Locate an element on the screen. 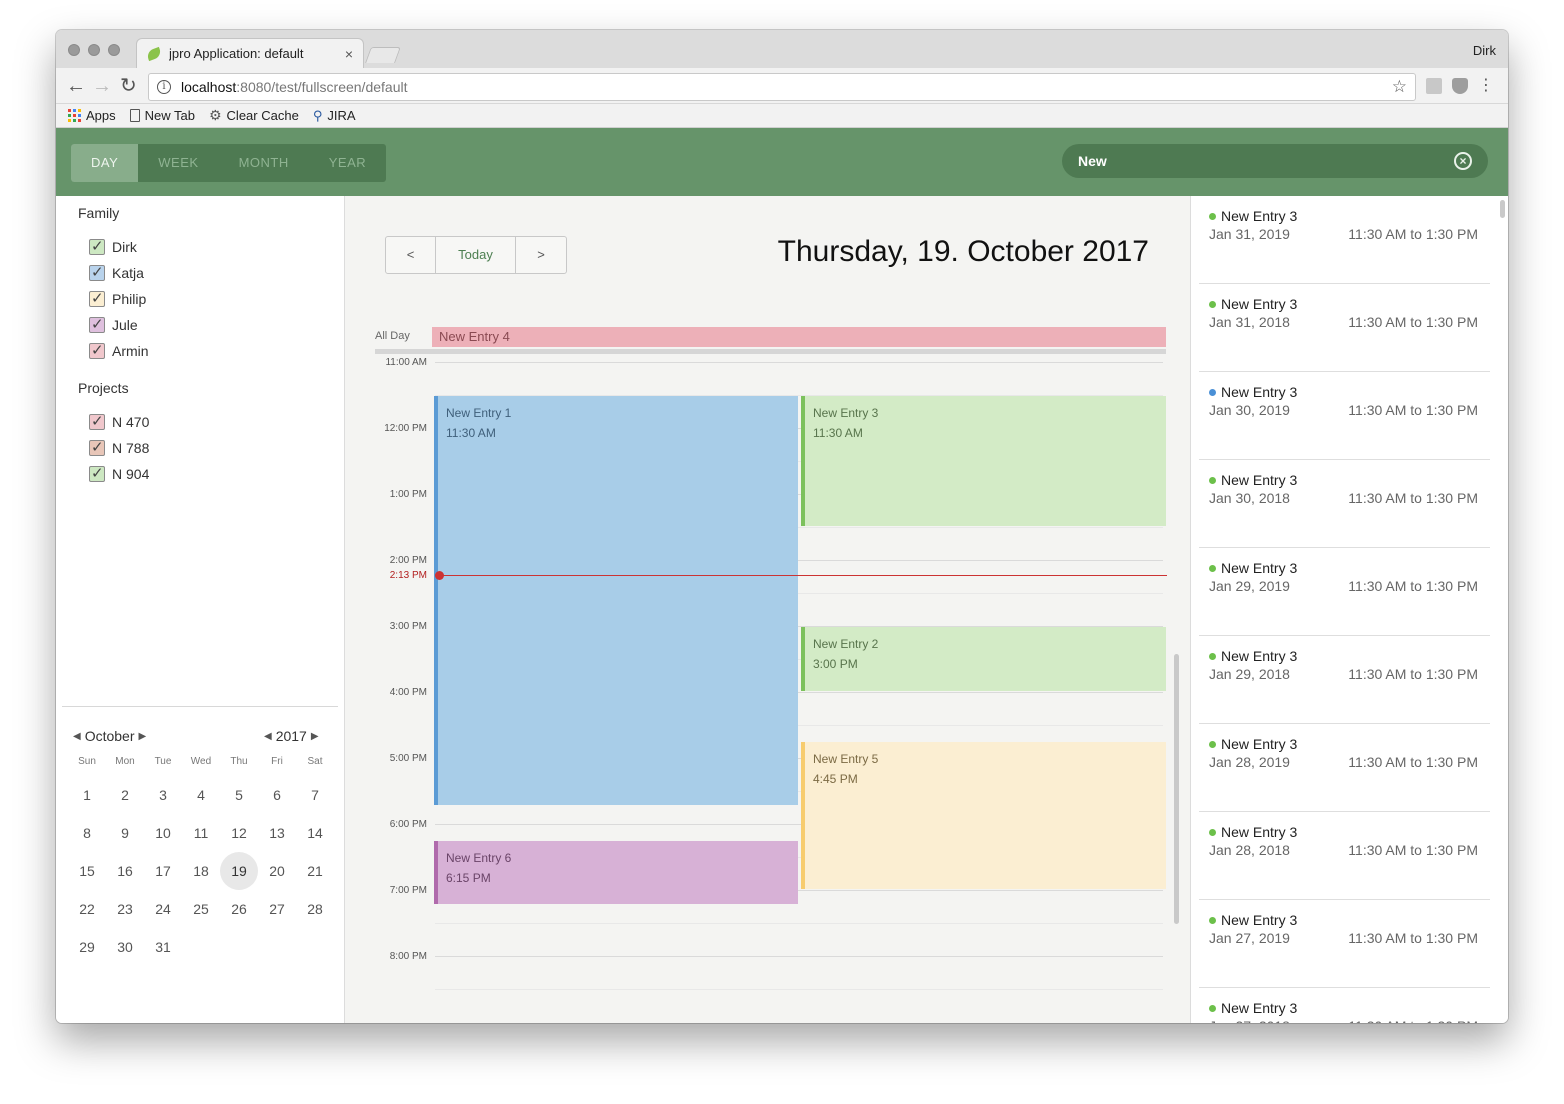  vertical-scrollbar is located at coordinates (1176, 789).